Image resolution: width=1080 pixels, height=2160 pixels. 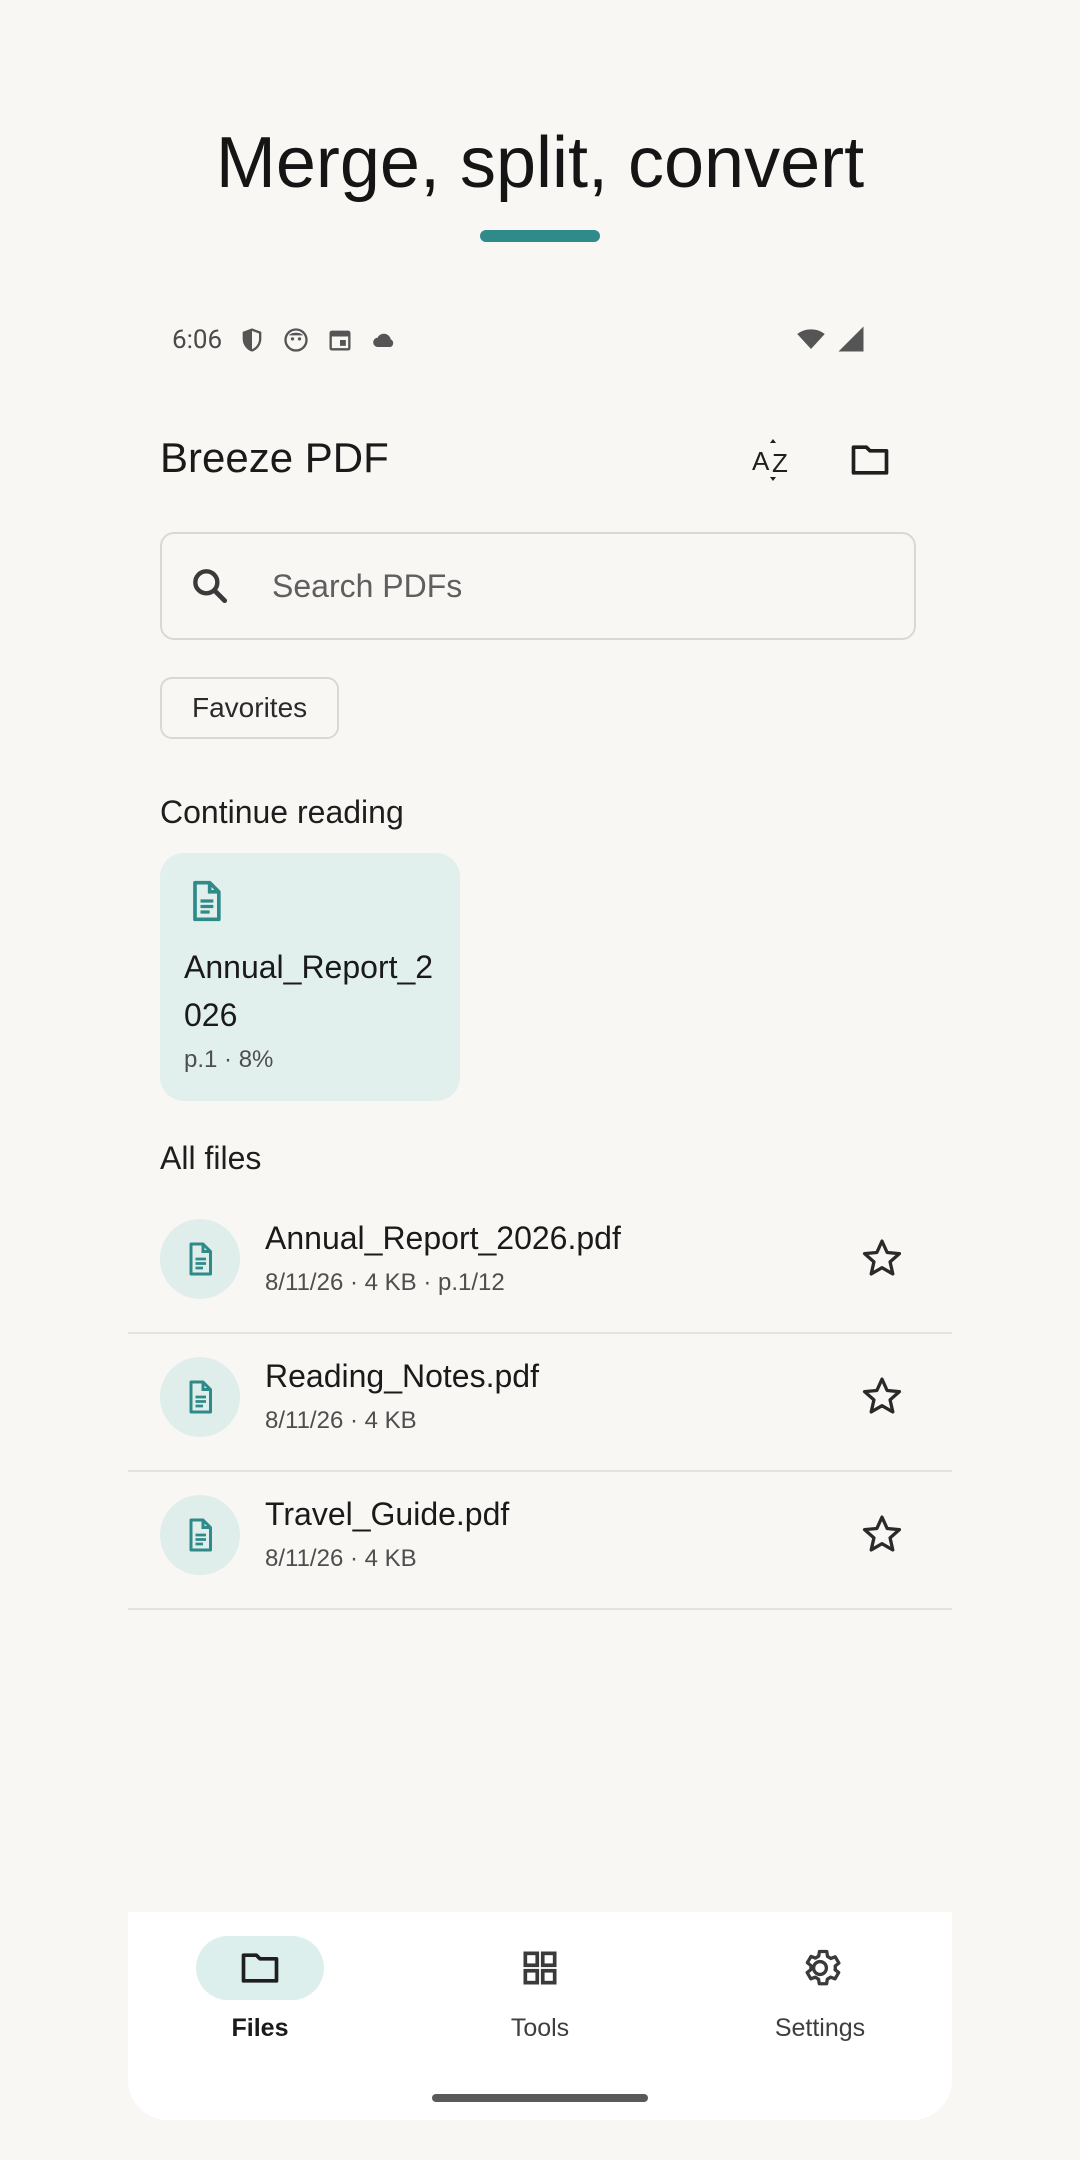 I want to click on sort-az-icon: A Z, so click(x=770, y=460).